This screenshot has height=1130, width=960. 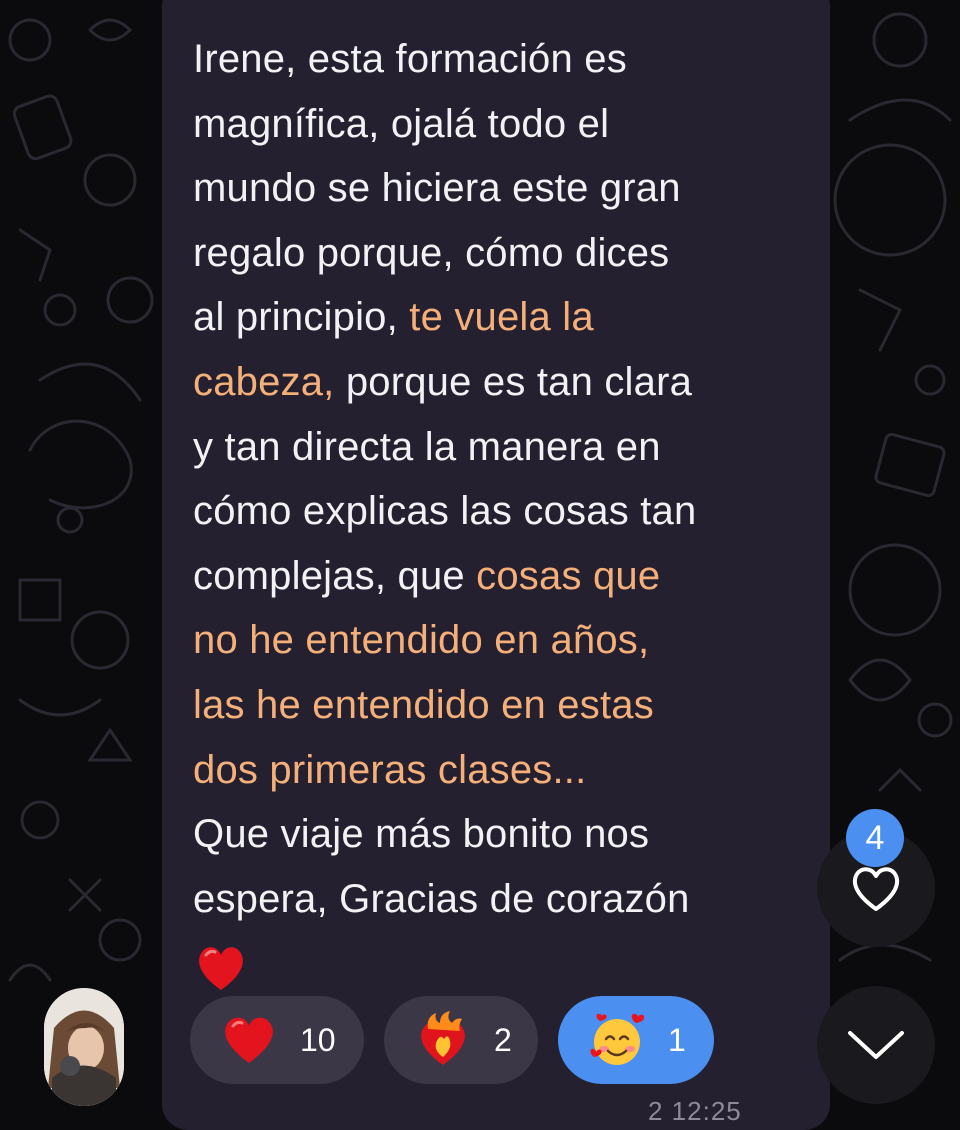 I want to click on red-heart-icon, so click(x=249, y=1040).